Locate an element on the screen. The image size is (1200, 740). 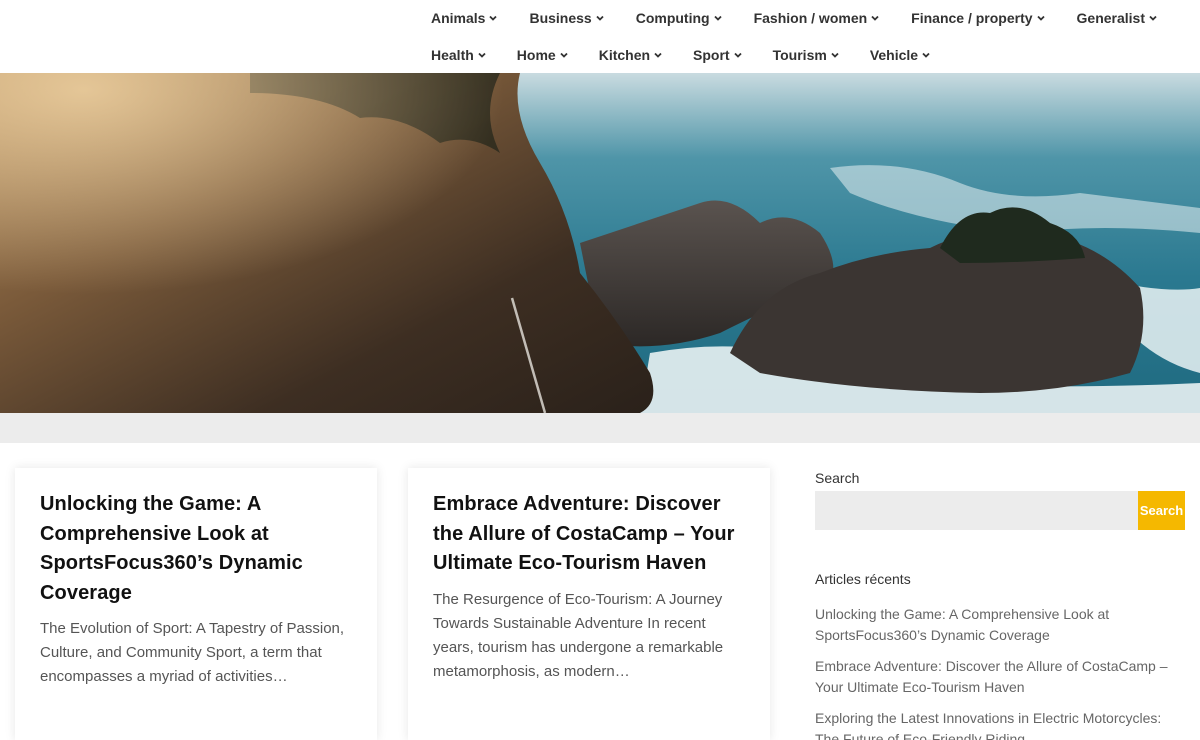
nav-item-label: Finance / property is located at coordinates (972, 18).